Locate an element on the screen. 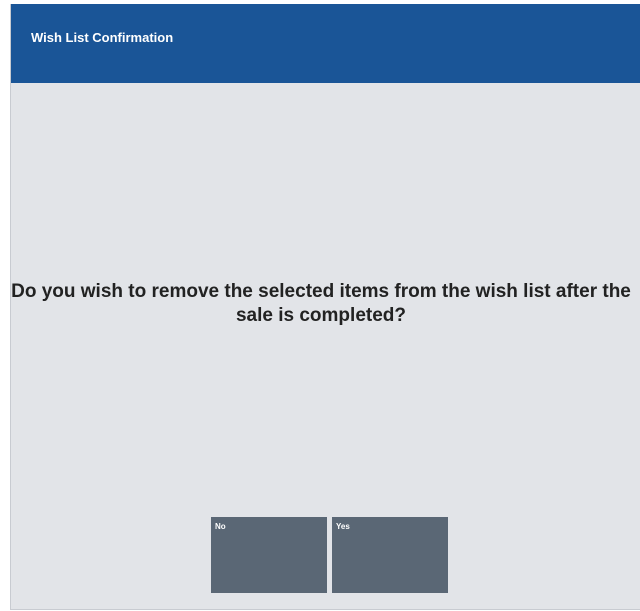 The width and height of the screenshot is (640, 611). yes-button-label: Yes is located at coordinates (343, 526).